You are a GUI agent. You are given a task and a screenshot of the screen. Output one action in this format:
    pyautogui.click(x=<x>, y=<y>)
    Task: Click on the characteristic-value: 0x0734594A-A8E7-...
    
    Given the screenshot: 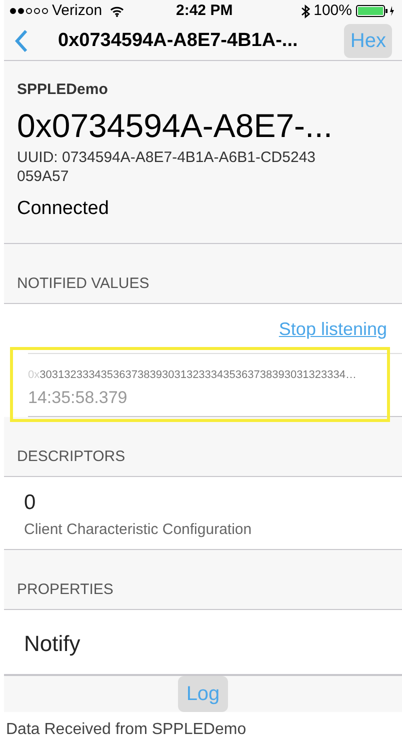 What is the action you would take?
    pyautogui.click(x=175, y=126)
    